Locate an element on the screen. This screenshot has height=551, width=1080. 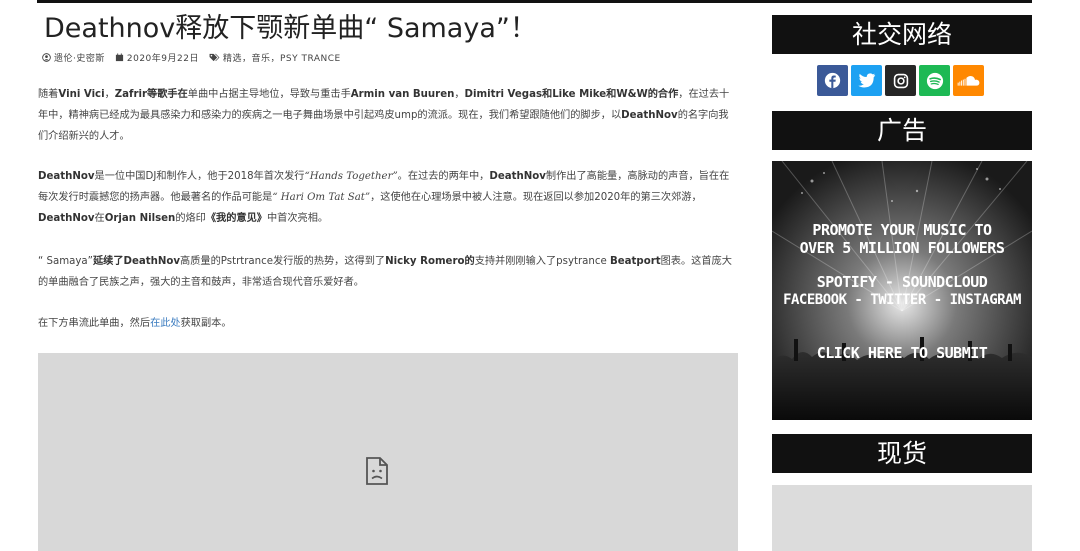
top-border is located at coordinates (534, 1).